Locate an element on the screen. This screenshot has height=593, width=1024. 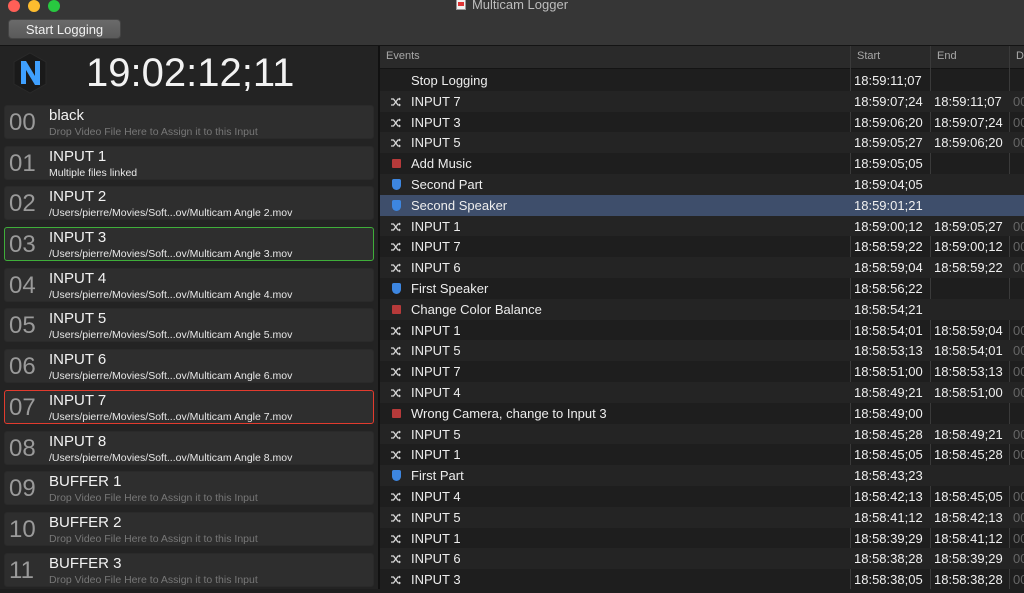
event-row: Stop Logging 18:59:11;07 is located at coordinates (702, 80).